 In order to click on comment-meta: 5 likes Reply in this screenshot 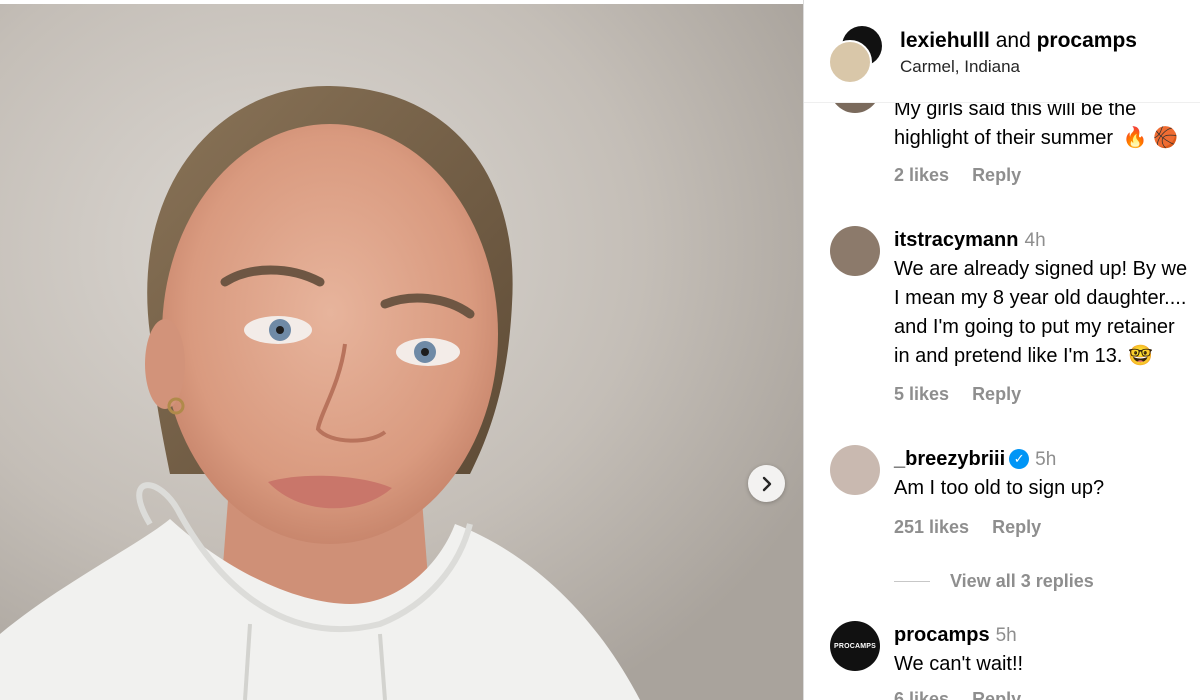, I will do `click(966, 394)`.